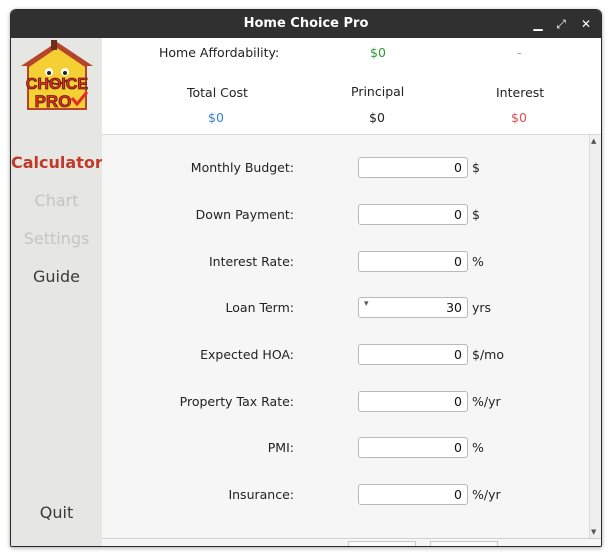  I want to click on nav-quit: Quit, so click(56, 512).